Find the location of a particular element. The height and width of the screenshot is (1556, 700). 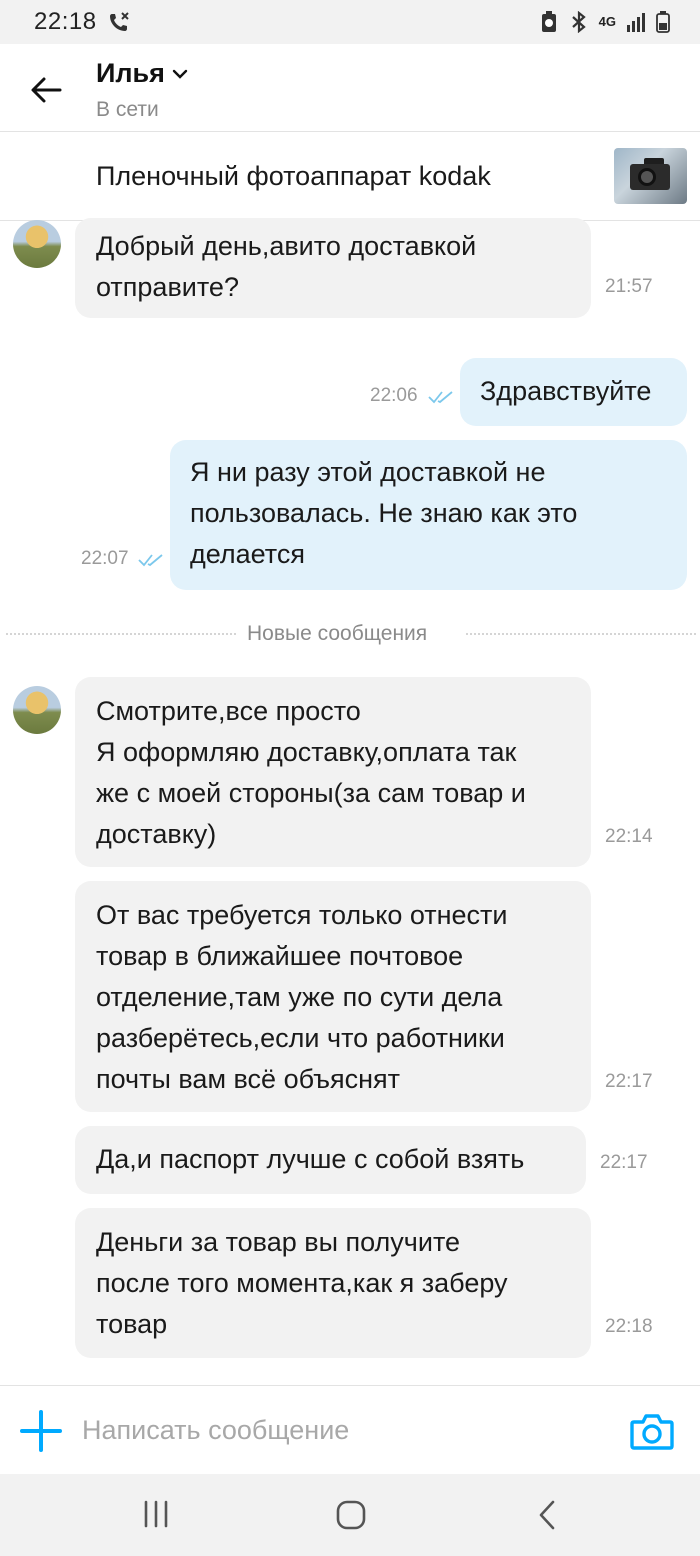

listing-bar: Пленочный фотоаппарат kodak is located at coordinates (350, 177).